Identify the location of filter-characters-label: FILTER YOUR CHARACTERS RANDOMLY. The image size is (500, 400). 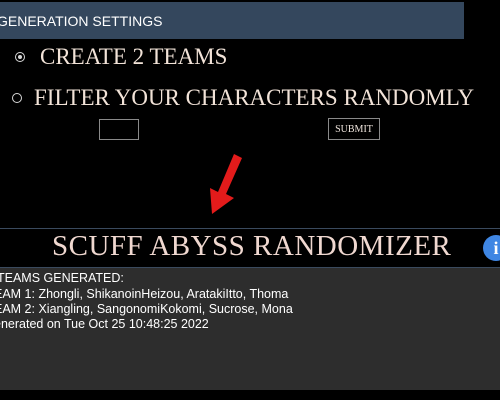
(254, 97).